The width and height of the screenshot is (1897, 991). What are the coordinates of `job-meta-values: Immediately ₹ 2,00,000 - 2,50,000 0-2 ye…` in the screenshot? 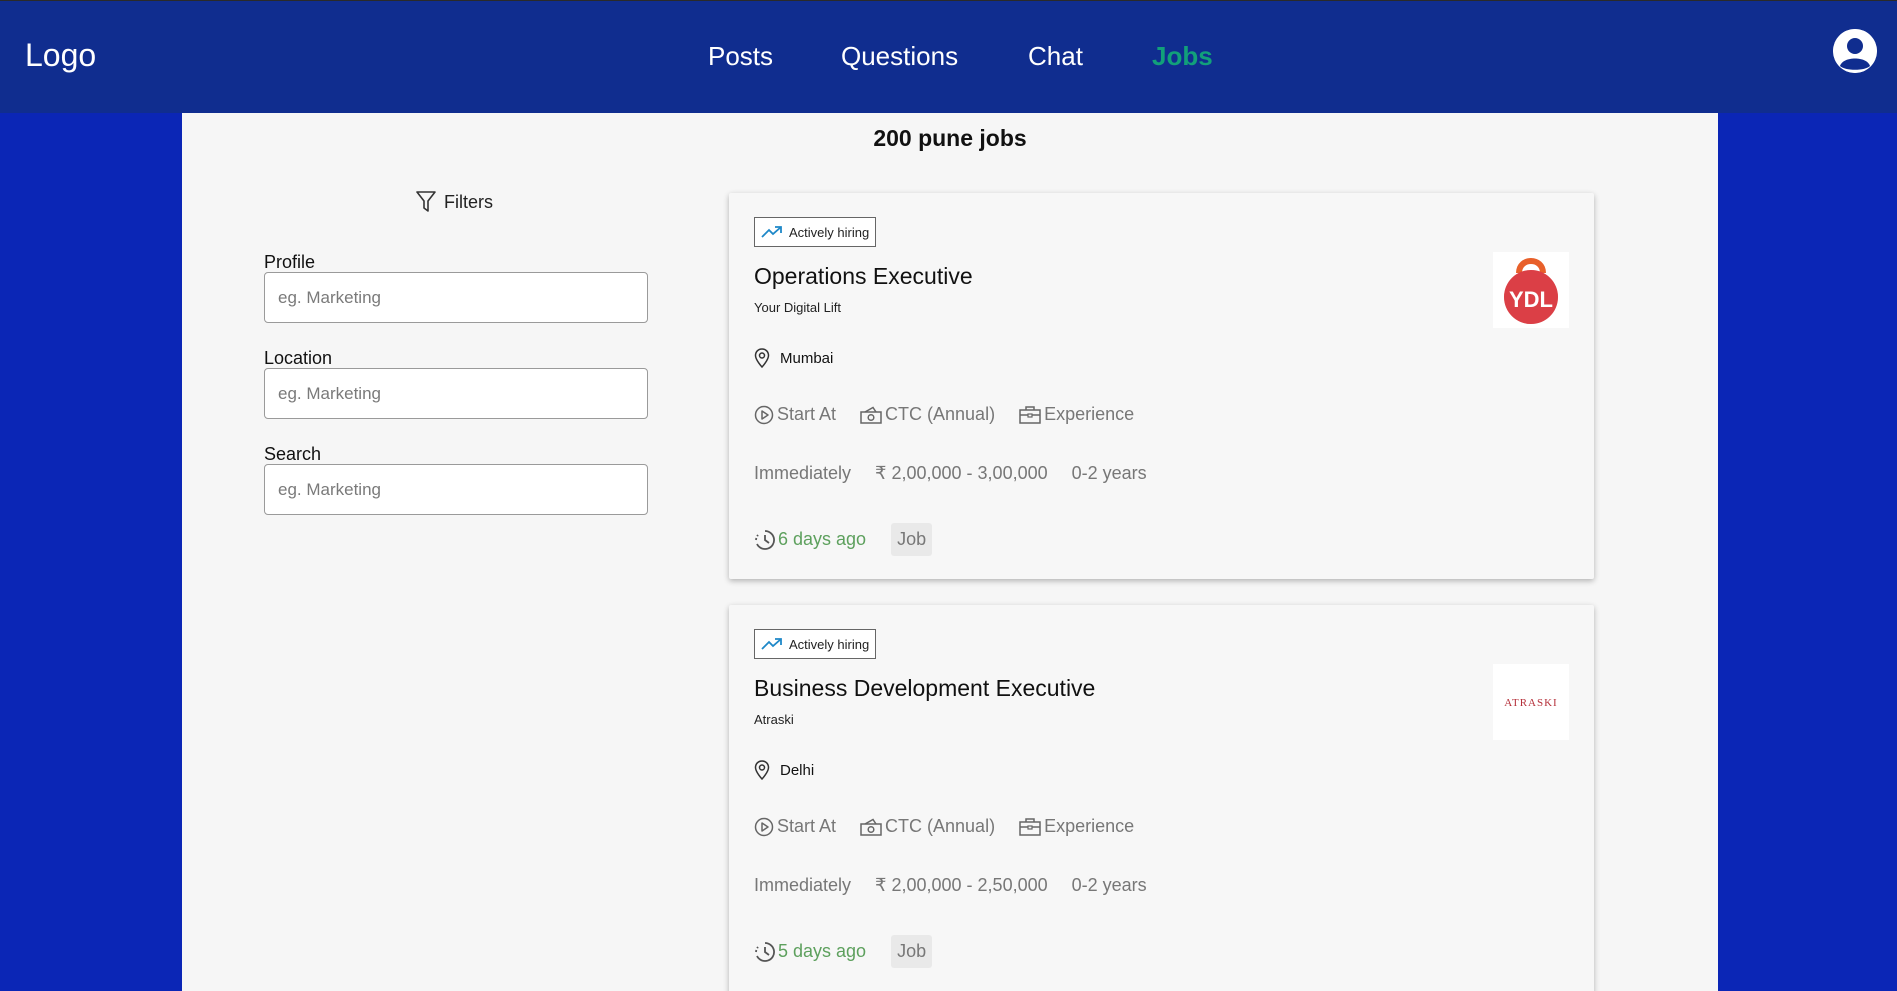 It's located at (962, 885).